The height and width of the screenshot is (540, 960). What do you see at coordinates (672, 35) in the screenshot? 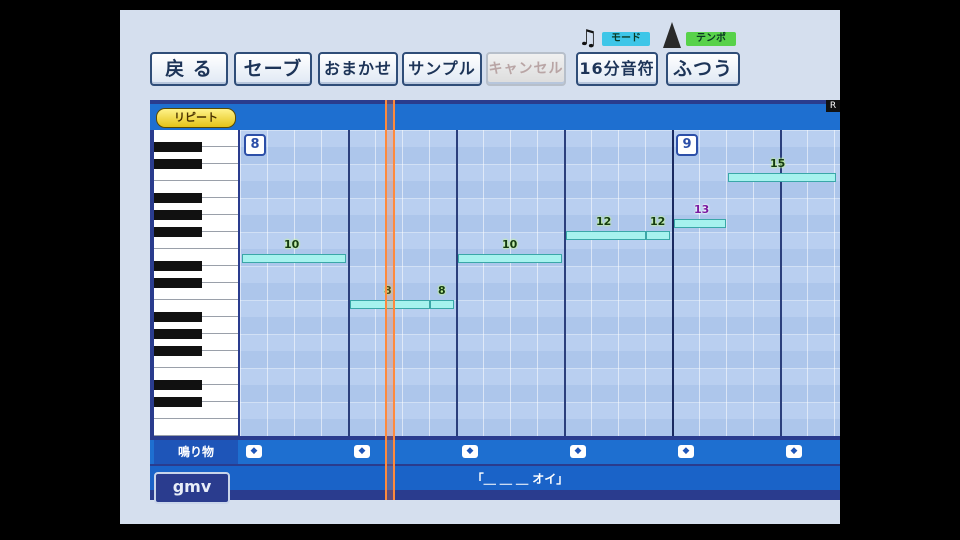
I see `metronome-icon` at bounding box center [672, 35].